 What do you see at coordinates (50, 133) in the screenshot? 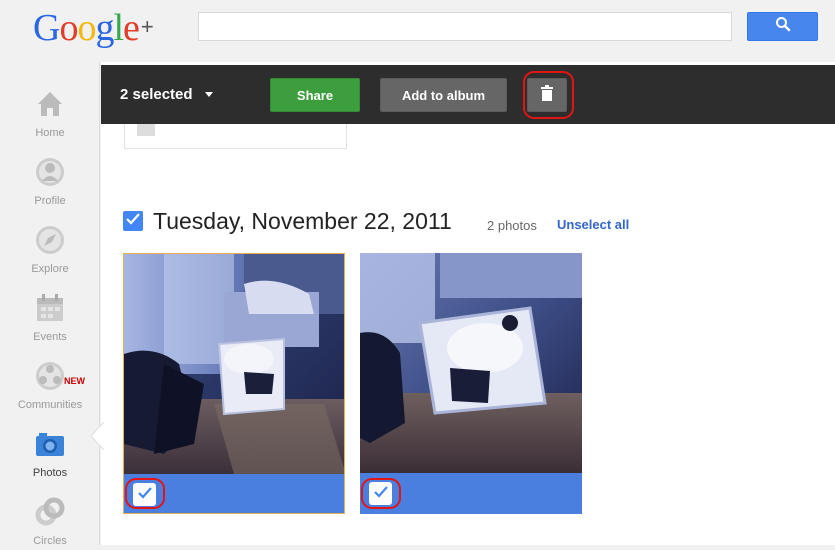
I see `sidebar-item-label: Home` at bounding box center [50, 133].